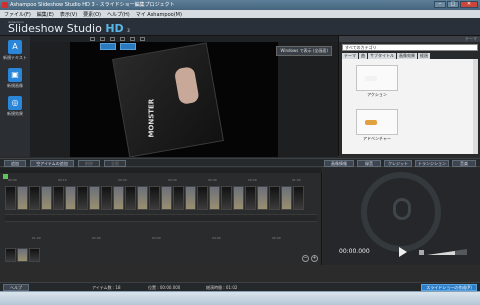 The image size is (480, 305). Describe the element at coordinates (161, 170) in the screenshot. I see `timeline-scrollbar` at that location.